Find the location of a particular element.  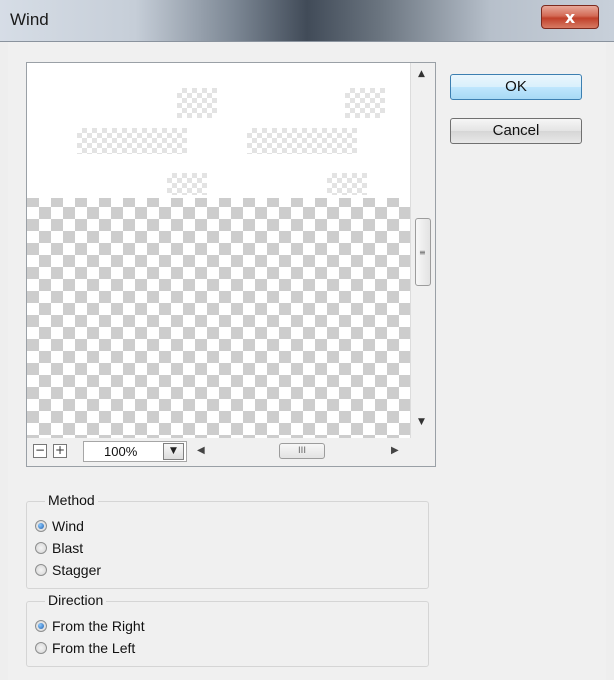

chevron-down-icon: ▼ is located at coordinates (173, 451).